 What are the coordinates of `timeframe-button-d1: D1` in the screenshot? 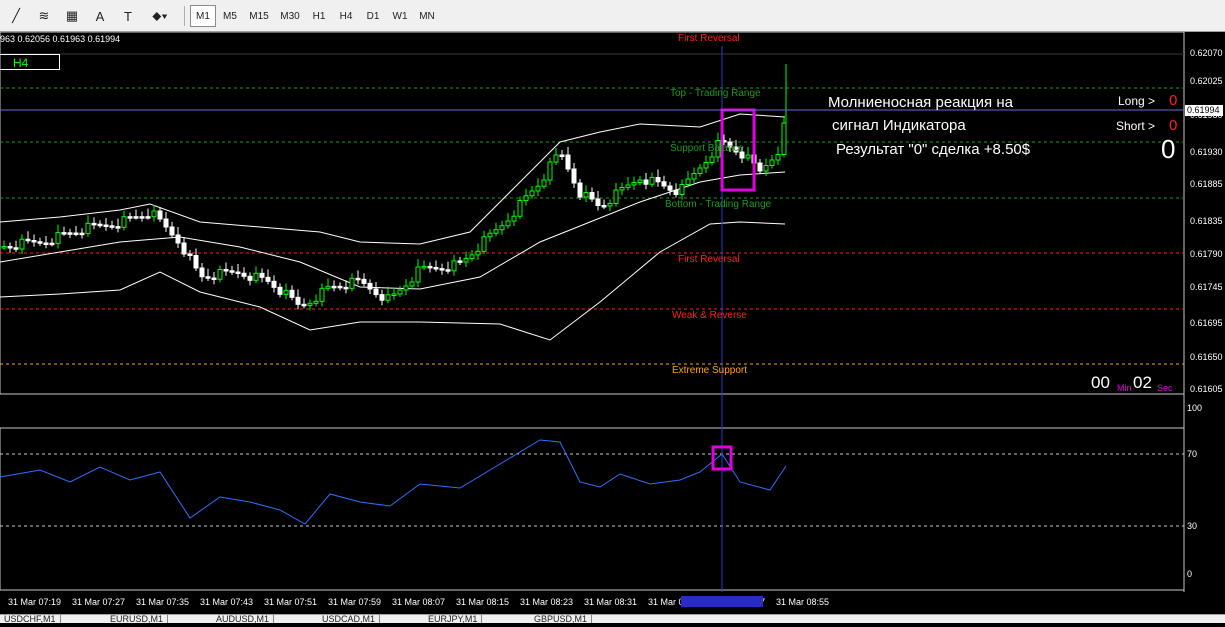 It's located at (373, 16).